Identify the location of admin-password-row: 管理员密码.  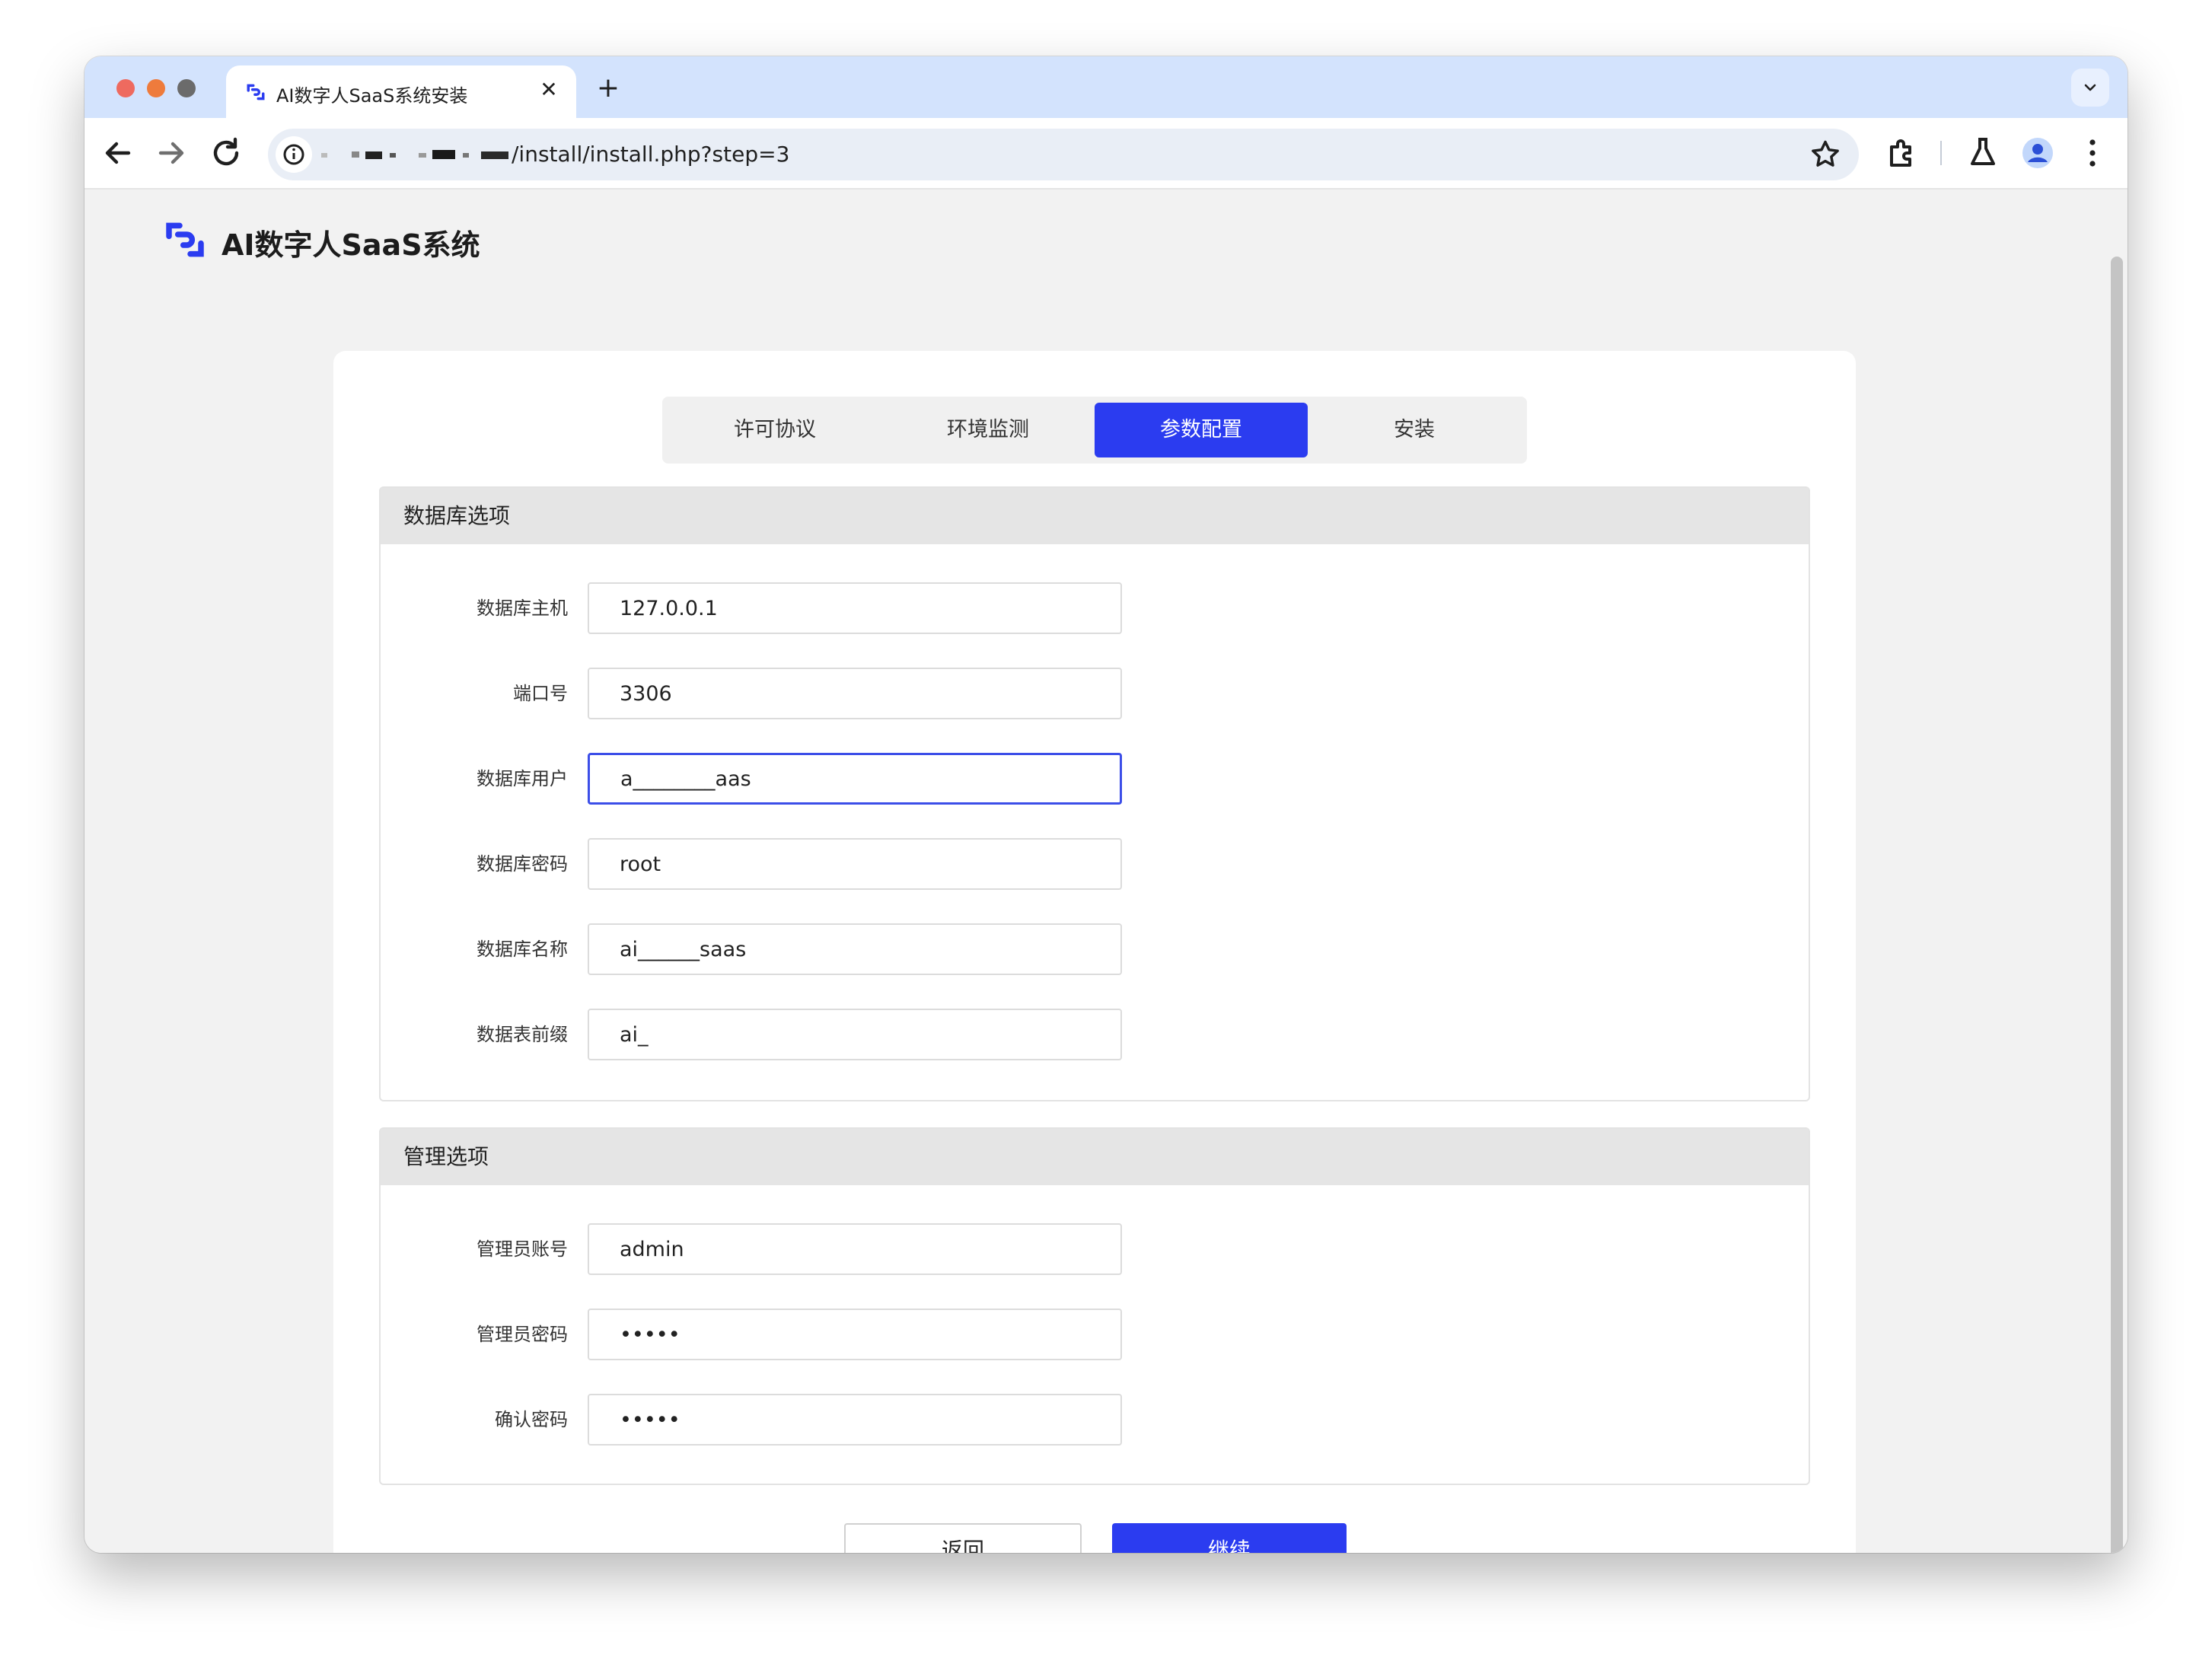
(1095, 1334).